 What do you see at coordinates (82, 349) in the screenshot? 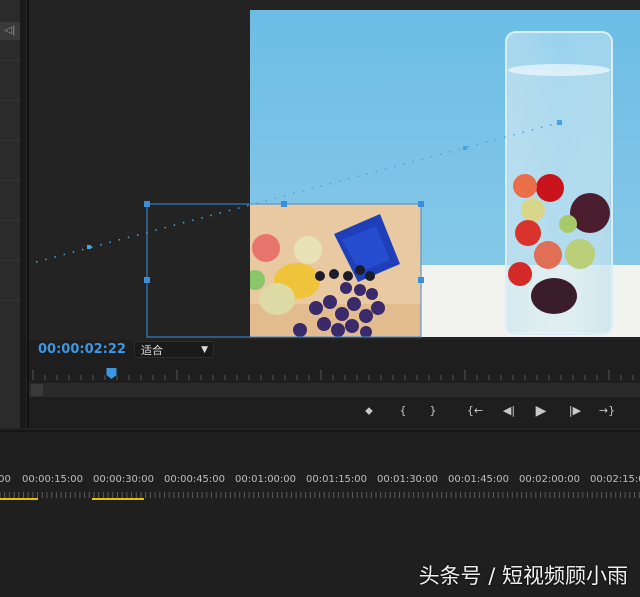
I see `playhead-timecode: 00:00:02:22` at bounding box center [82, 349].